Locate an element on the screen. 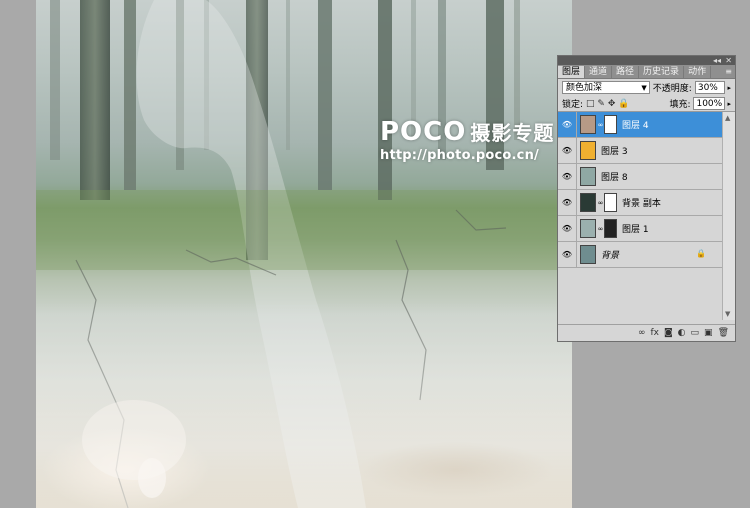 The height and width of the screenshot is (508, 750). group-icon: ▭ is located at coordinates (695, 333).